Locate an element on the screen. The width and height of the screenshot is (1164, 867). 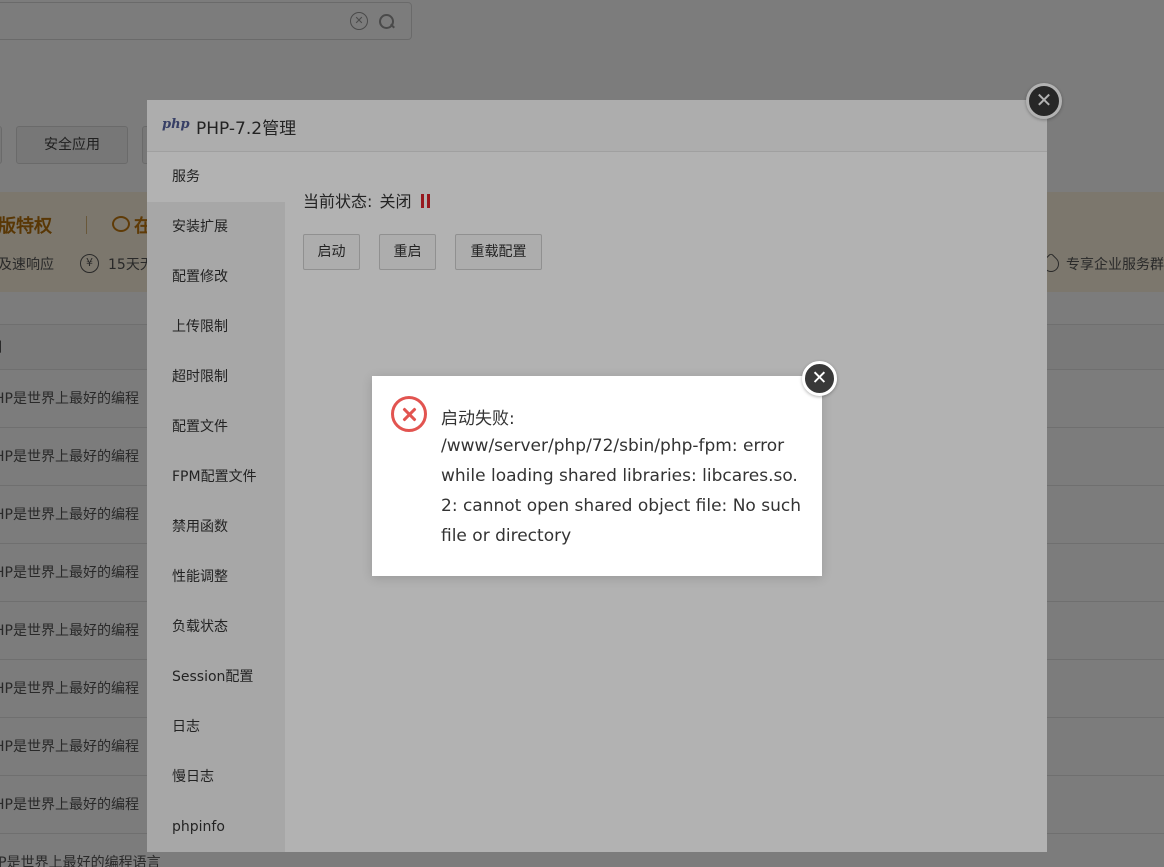
error-icon is located at coordinates (409, 414).